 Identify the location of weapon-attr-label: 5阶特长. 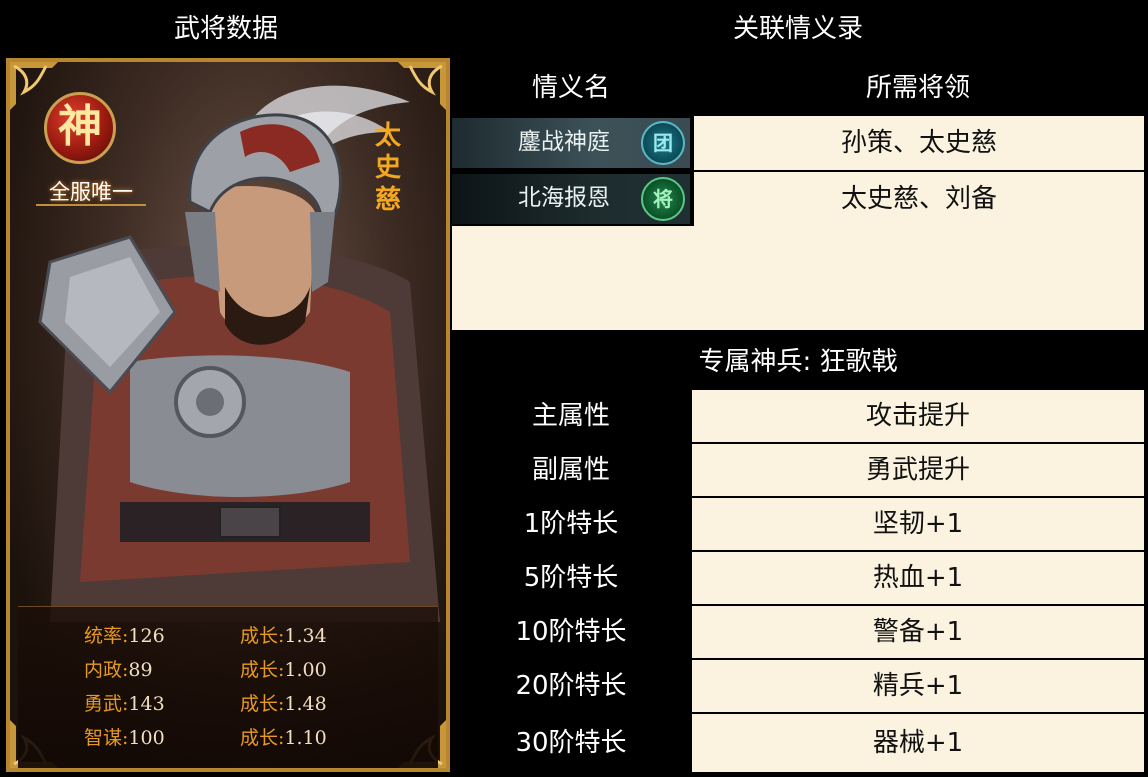
(571, 578).